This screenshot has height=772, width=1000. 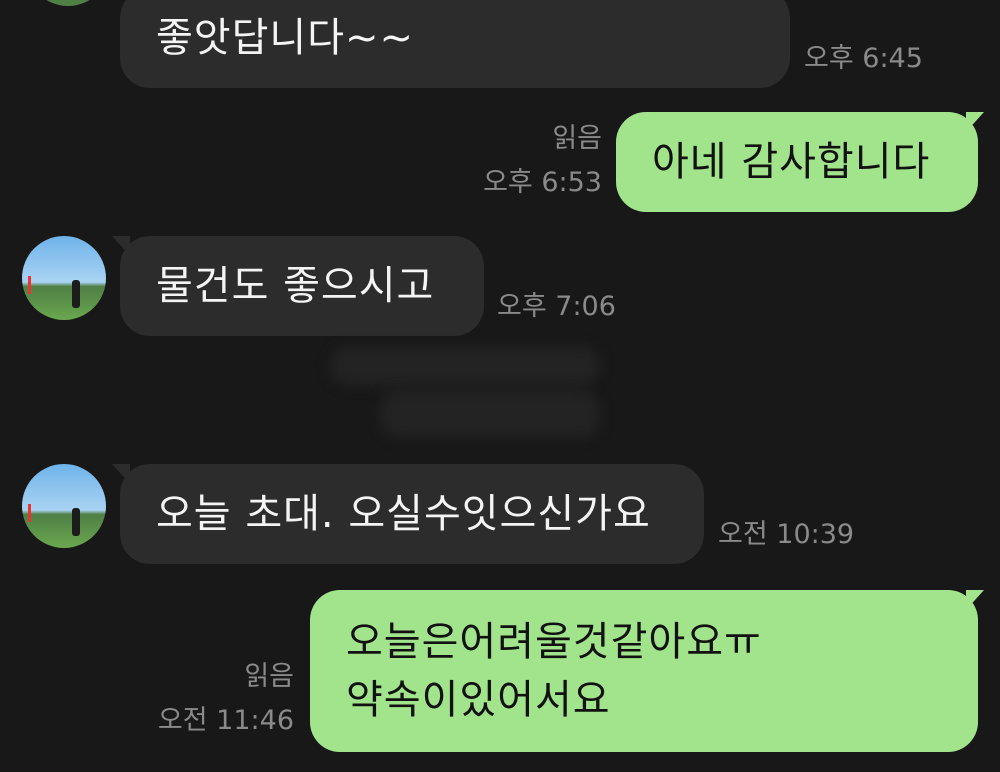 What do you see at coordinates (786, 534) in the screenshot?
I see `message-time: 오전 10:39` at bounding box center [786, 534].